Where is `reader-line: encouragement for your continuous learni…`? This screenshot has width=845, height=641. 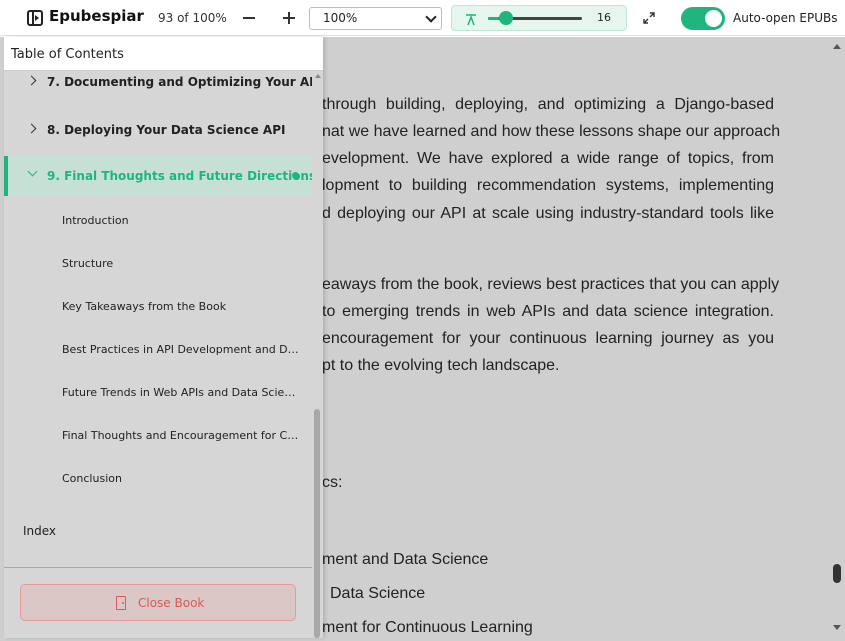 reader-line: encouragement for your continuous learni… is located at coordinates (548, 338).